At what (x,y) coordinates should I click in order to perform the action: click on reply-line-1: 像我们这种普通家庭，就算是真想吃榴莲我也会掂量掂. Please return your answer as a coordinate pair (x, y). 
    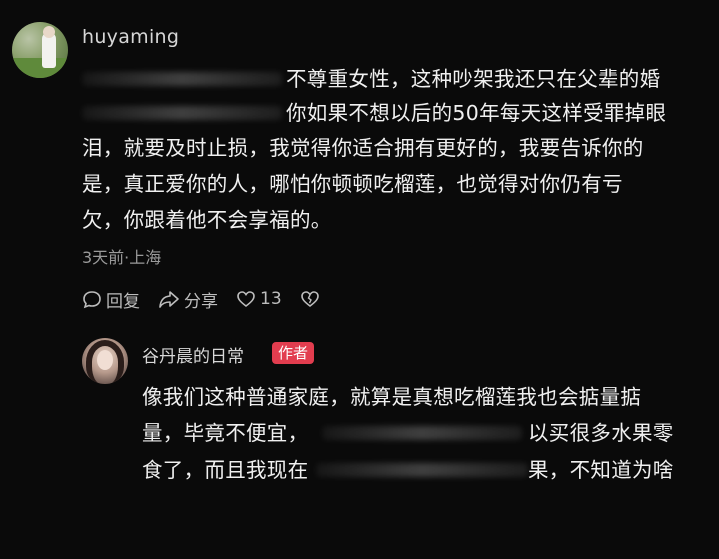
    Looking at the image, I should click on (392, 397).